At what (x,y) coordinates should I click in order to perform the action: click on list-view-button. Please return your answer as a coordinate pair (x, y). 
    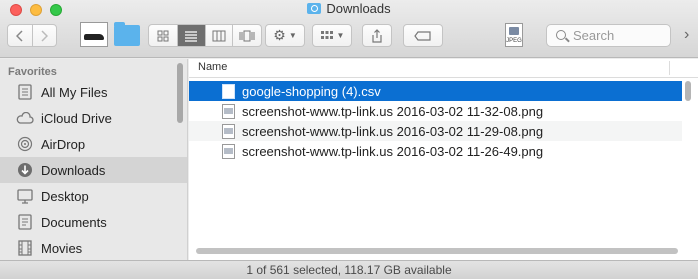
    Looking at the image, I should click on (191, 35).